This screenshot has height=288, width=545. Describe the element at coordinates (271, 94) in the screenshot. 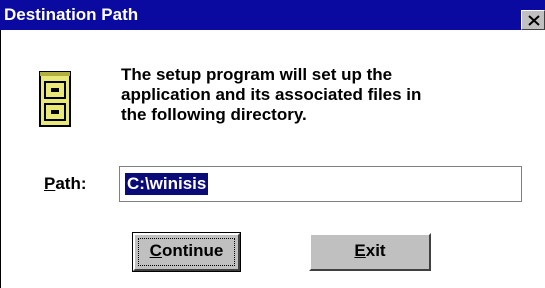

I see `message-line: application and its associated files in` at that location.